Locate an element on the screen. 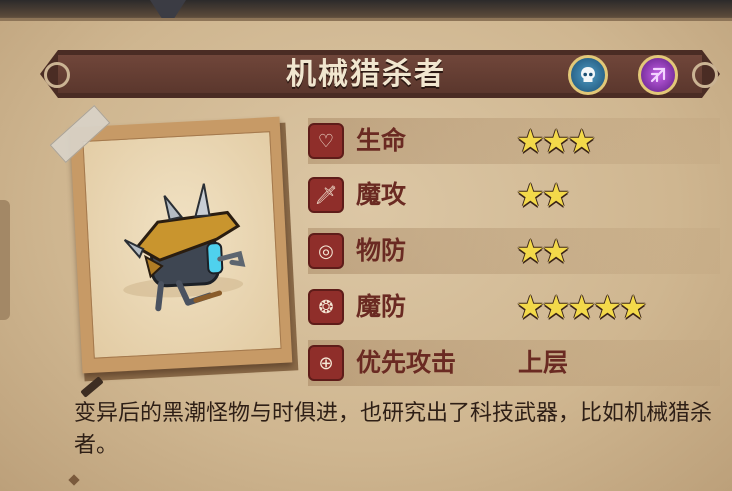  stat-row-physical-defense: ◎ 物防 ★★ is located at coordinates (514, 251).